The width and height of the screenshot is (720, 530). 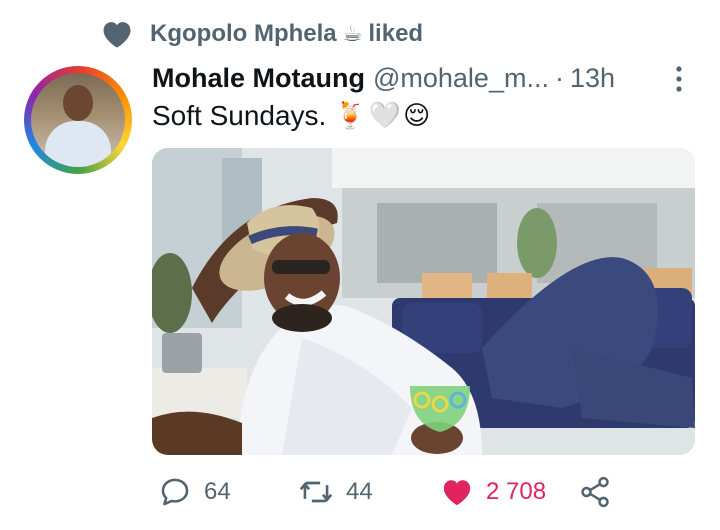 I want to click on avatar-photo, so click(x=78, y=120).